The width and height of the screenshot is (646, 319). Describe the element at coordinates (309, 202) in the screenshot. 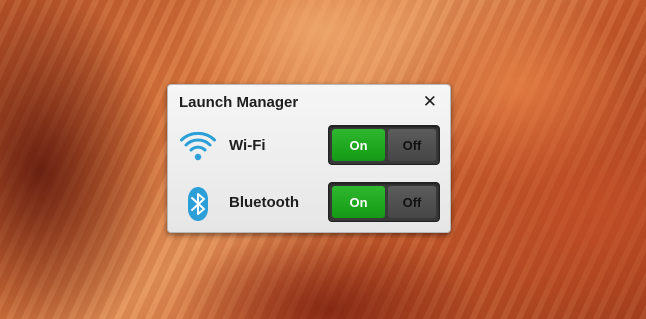

I see `bluetooth-row: Bluetooth On Off` at that location.